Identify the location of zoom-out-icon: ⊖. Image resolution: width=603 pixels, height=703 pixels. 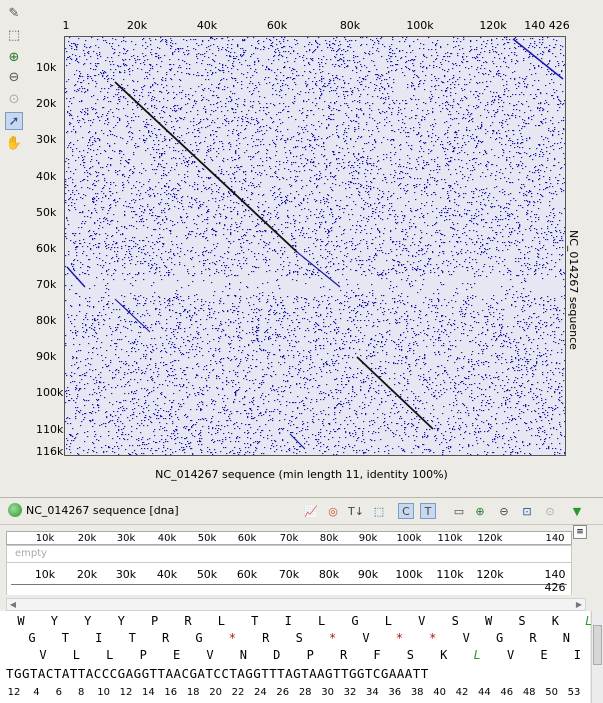
(14, 77).